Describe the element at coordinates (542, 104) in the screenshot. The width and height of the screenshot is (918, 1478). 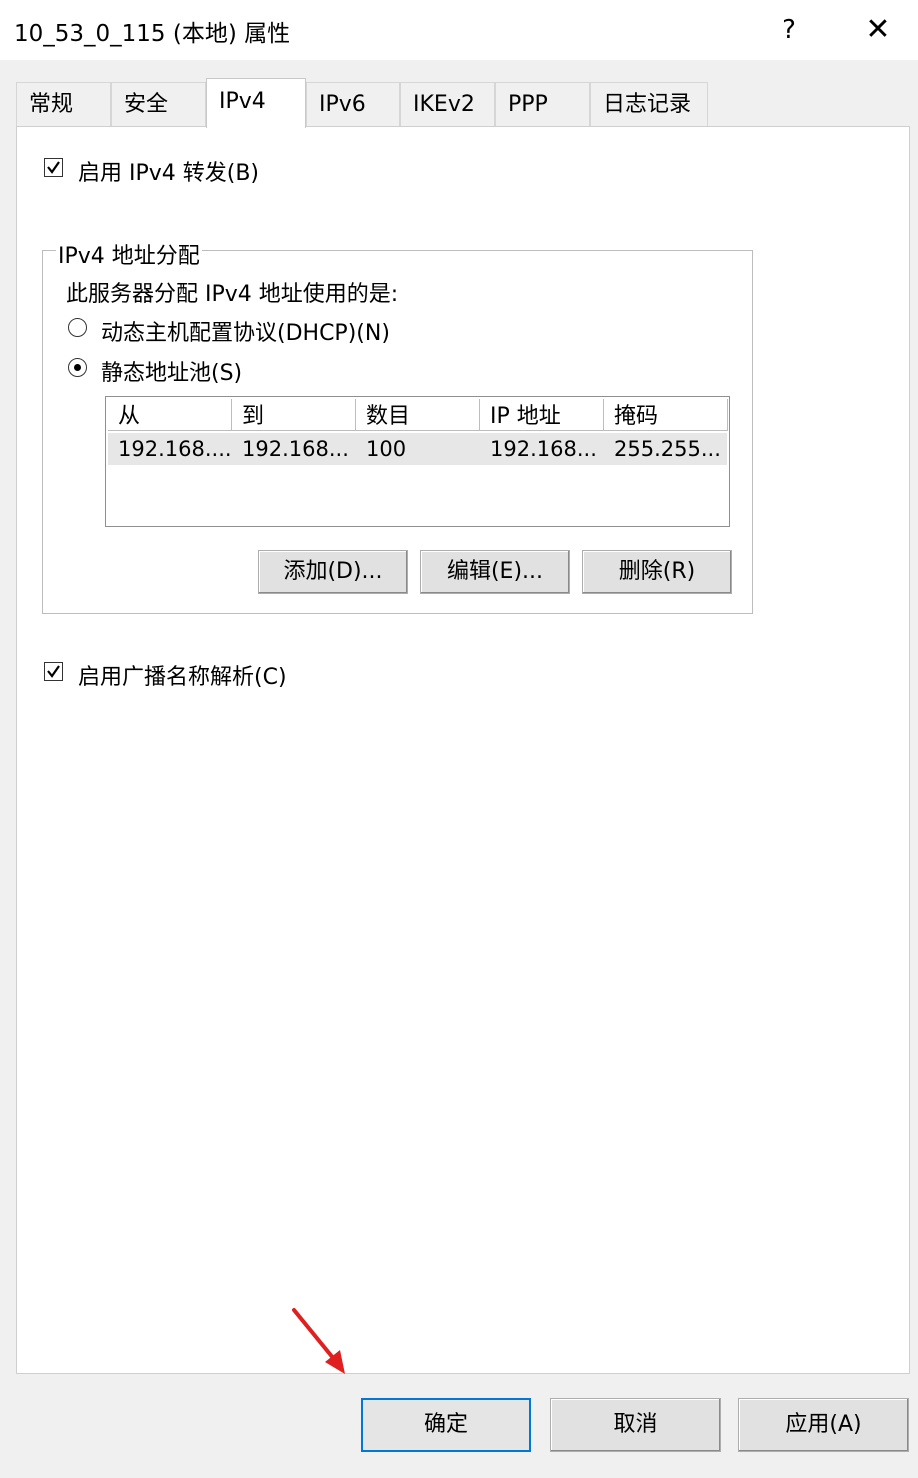
I see `tab-ppp: PPP` at that location.